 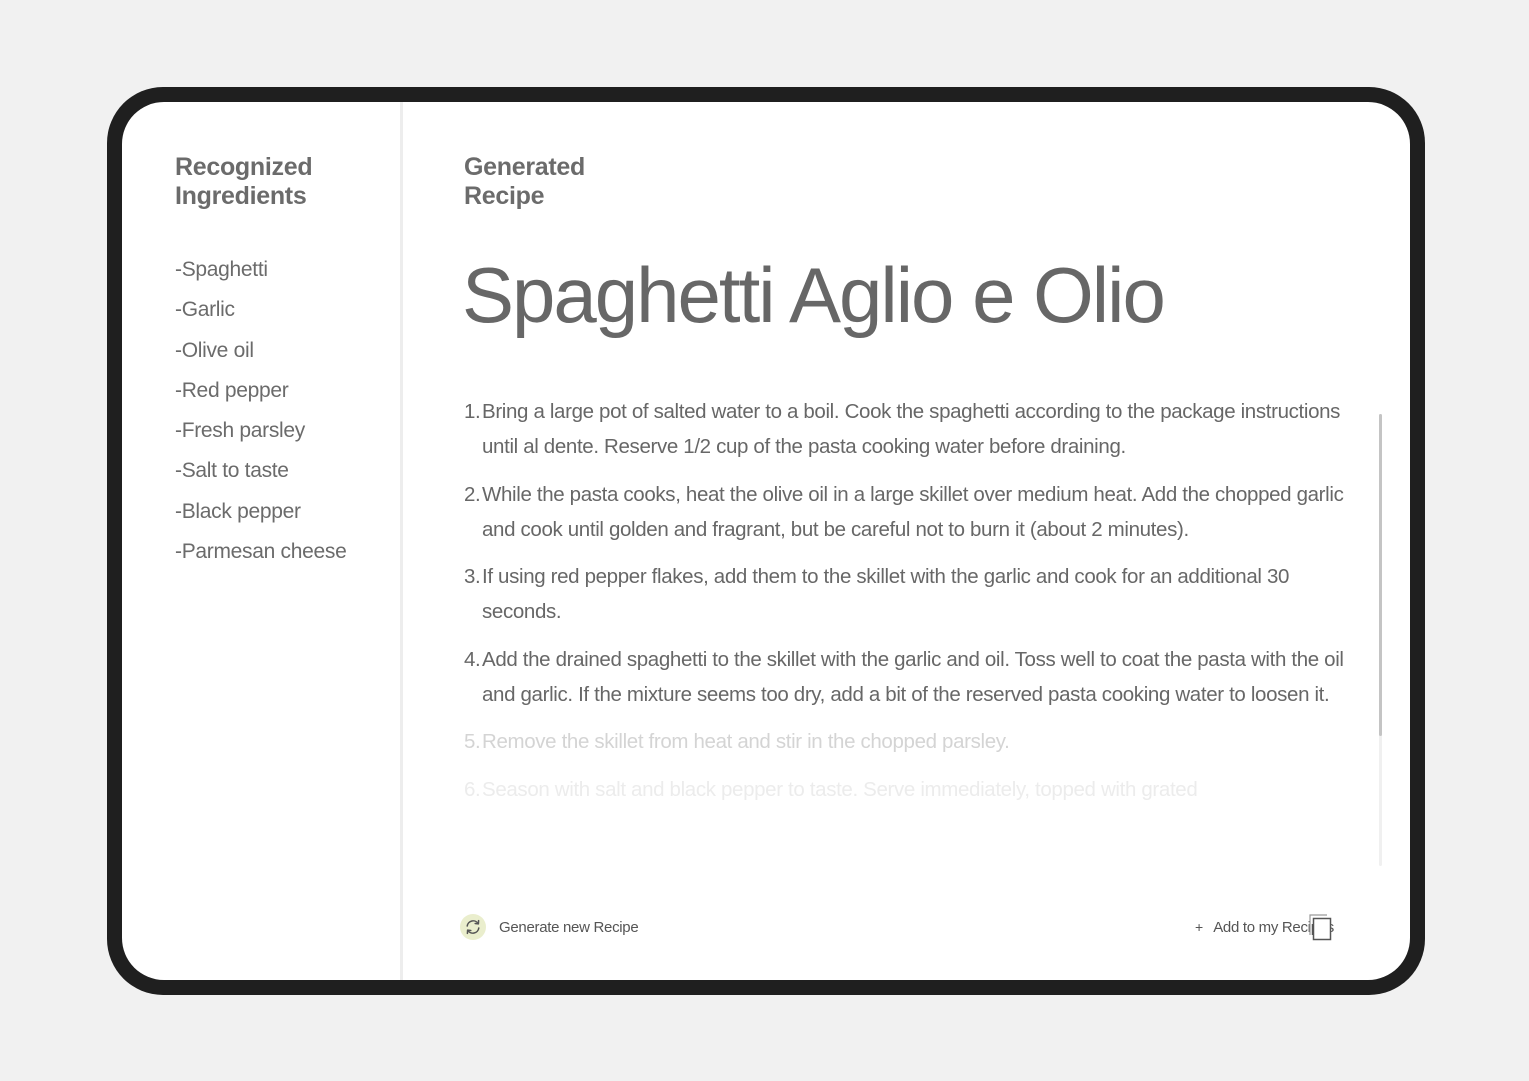 I want to click on ingredient-item: -Spaghetti, so click(x=221, y=269).